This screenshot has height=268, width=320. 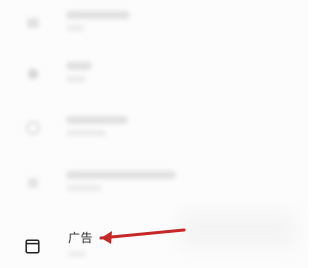 What do you see at coordinates (32, 246) in the screenshot?
I see `window-icon` at bounding box center [32, 246].